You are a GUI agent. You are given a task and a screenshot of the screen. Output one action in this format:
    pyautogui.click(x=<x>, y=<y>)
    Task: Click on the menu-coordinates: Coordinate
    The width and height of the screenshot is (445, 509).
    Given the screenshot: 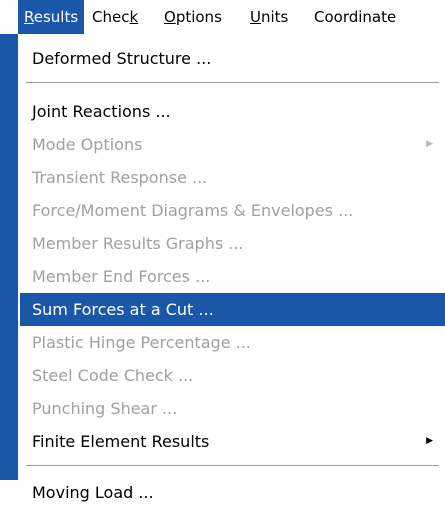 What is the action you would take?
    pyautogui.click(x=355, y=17)
    